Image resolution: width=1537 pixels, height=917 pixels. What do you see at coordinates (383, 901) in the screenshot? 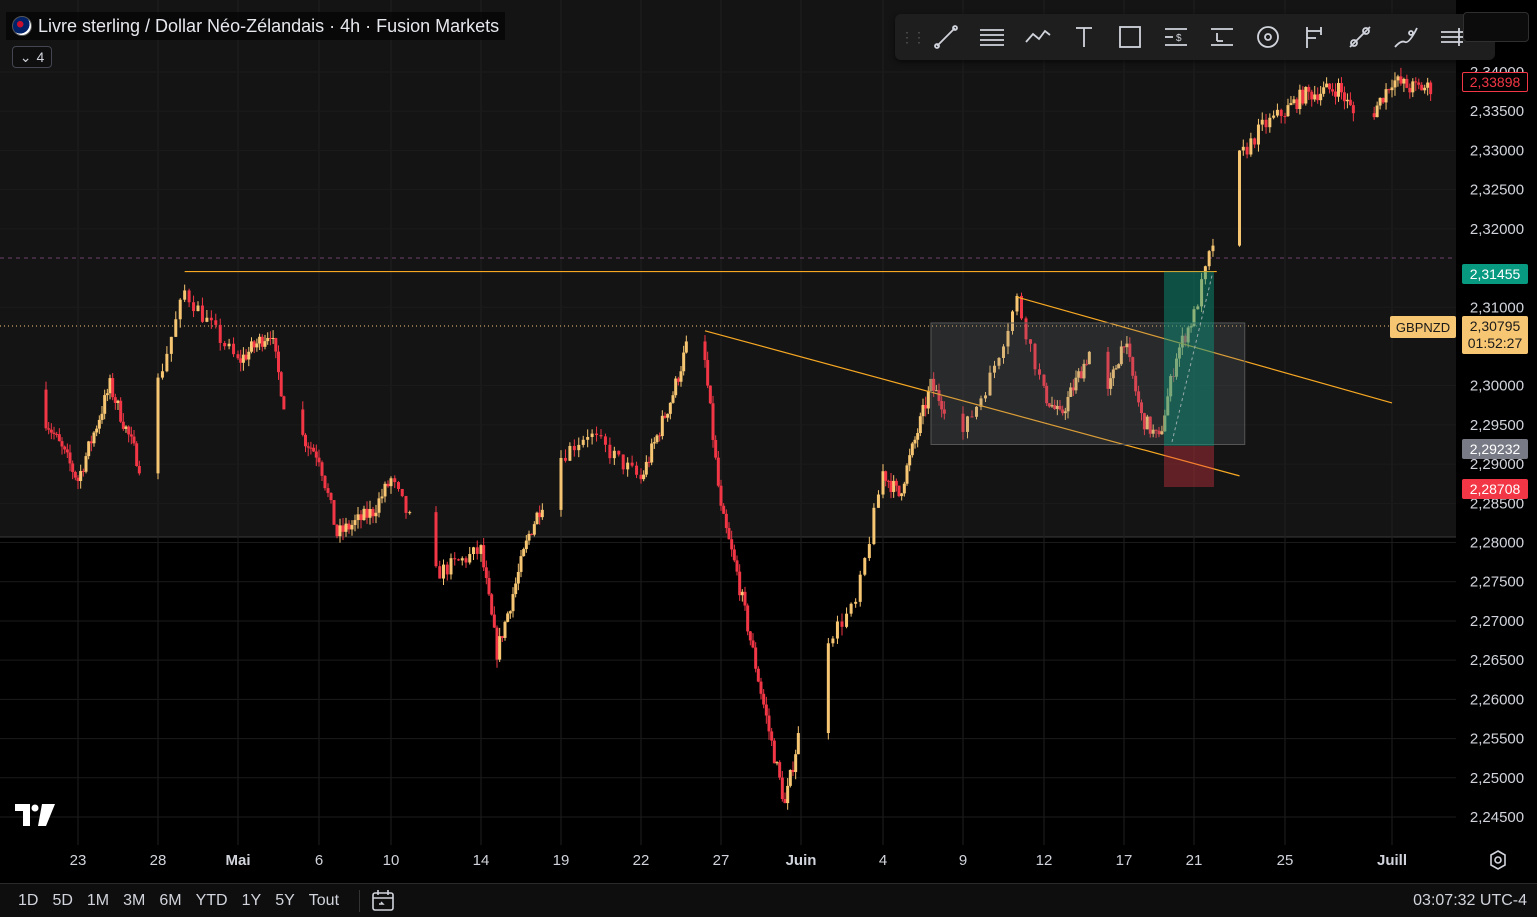
I see `goto-date-icon` at bounding box center [383, 901].